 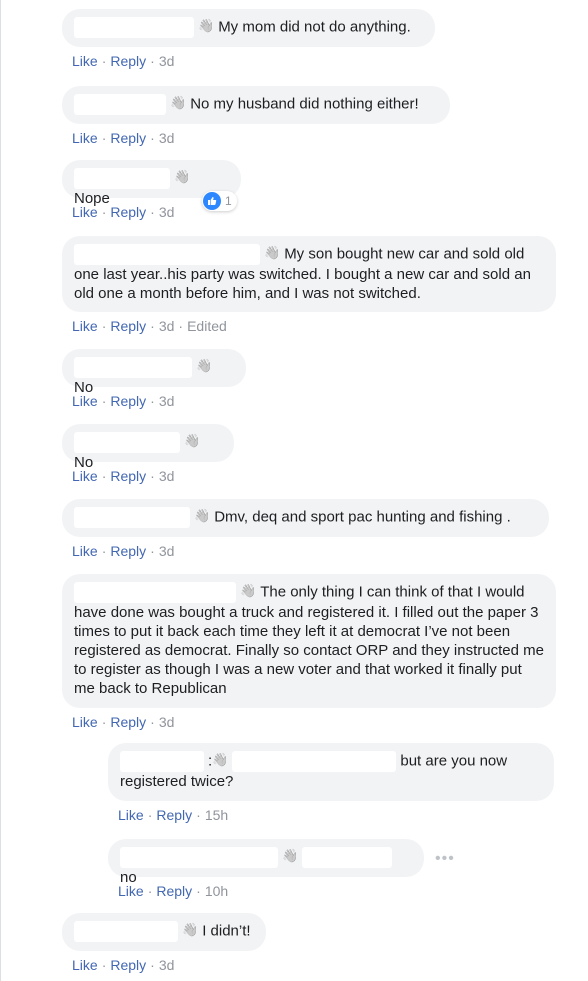 What do you see at coordinates (151, 190) in the screenshot?
I see `comment: 👋Nope Like · Reply · 3d 1` at bounding box center [151, 190].